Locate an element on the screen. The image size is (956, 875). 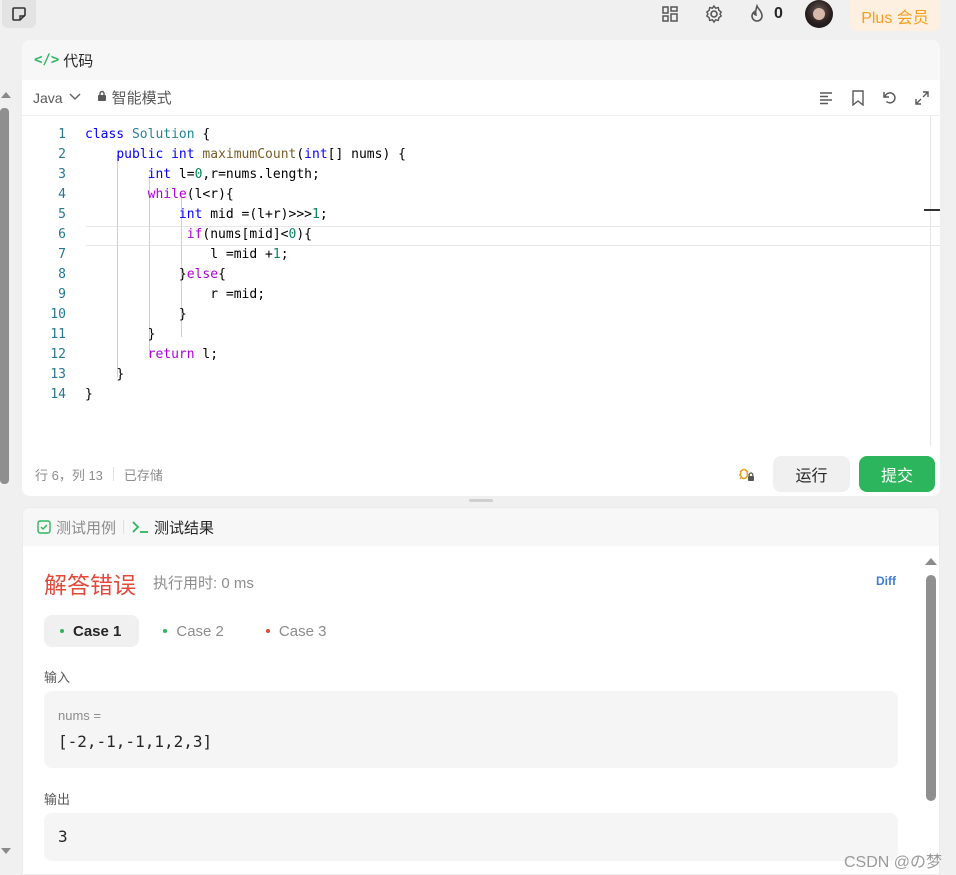
scroll-up-arrow is located at coordinates (6, 95).